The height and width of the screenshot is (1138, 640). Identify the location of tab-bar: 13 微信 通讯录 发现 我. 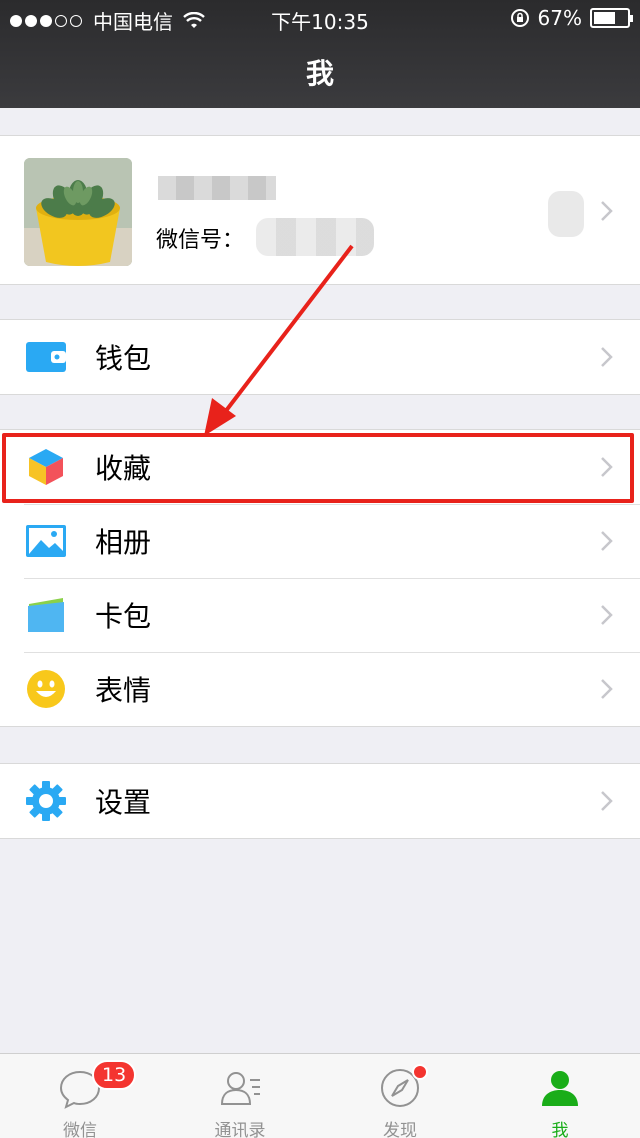
(320, 1095).